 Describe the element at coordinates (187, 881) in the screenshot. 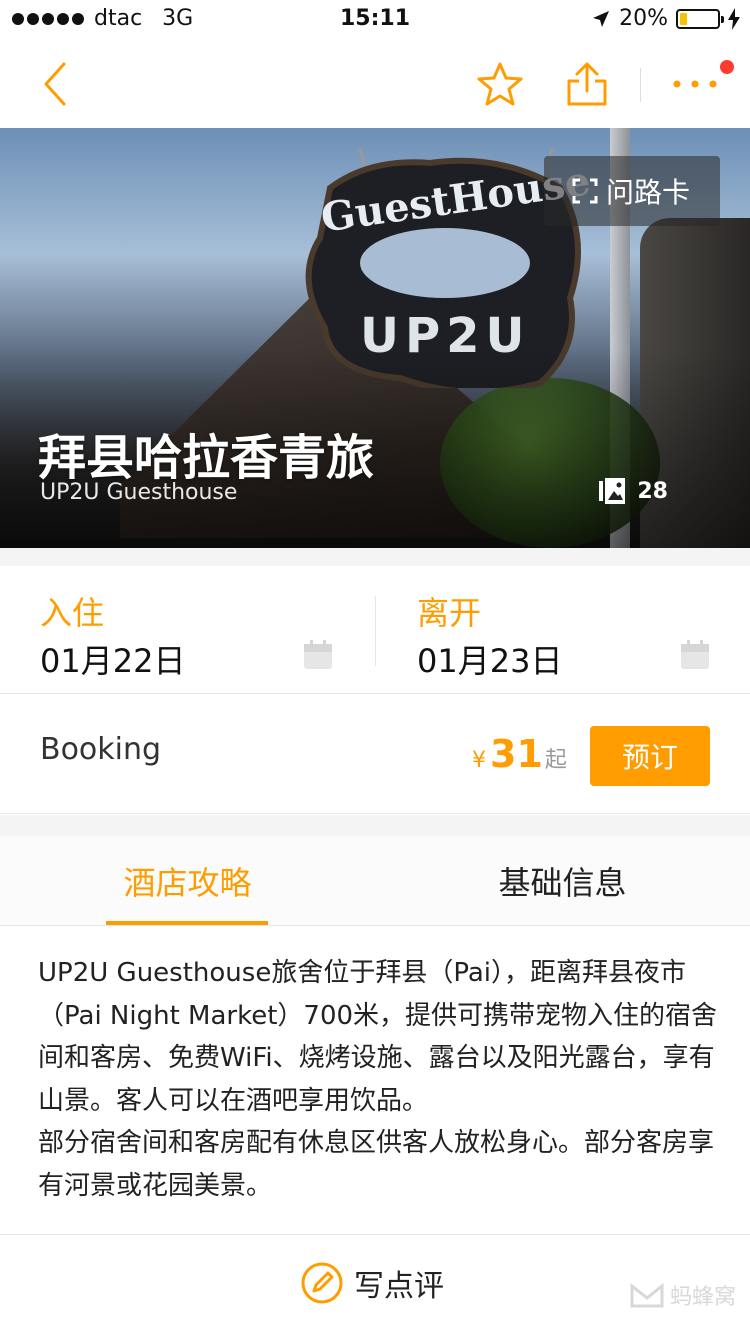

I see `tab-hotel-guide: 酒店攻略` at that location.